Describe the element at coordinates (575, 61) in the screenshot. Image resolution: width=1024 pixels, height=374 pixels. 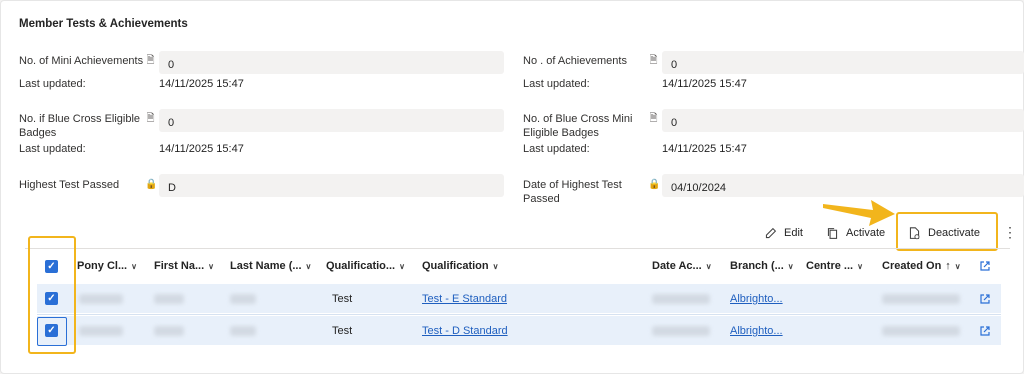
I see `achievements-label: No . of Achievements` at that location.